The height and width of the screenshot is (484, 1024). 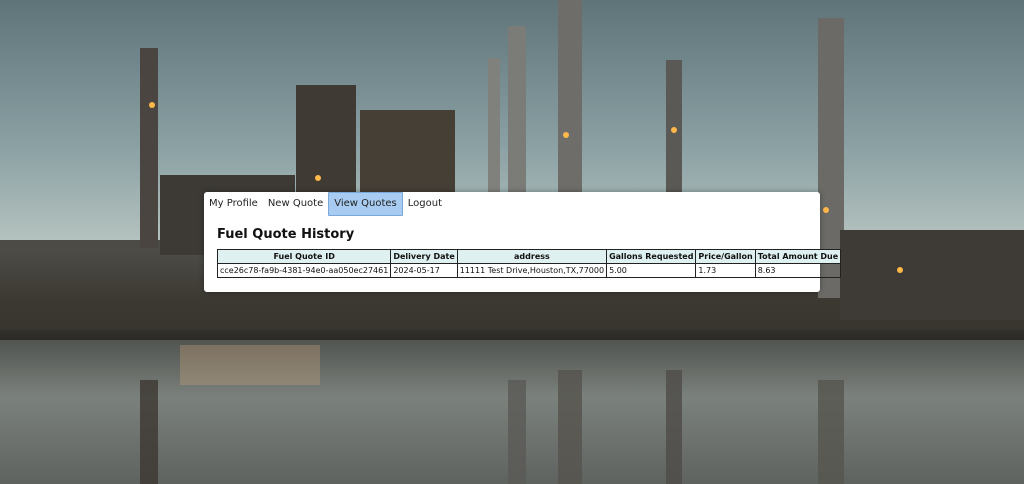 What do you see at coordinates (725, 256) in the screenshot?
I see `column-header-price-per-gallon: Price/Gallon` at bounding box center [725, 256].